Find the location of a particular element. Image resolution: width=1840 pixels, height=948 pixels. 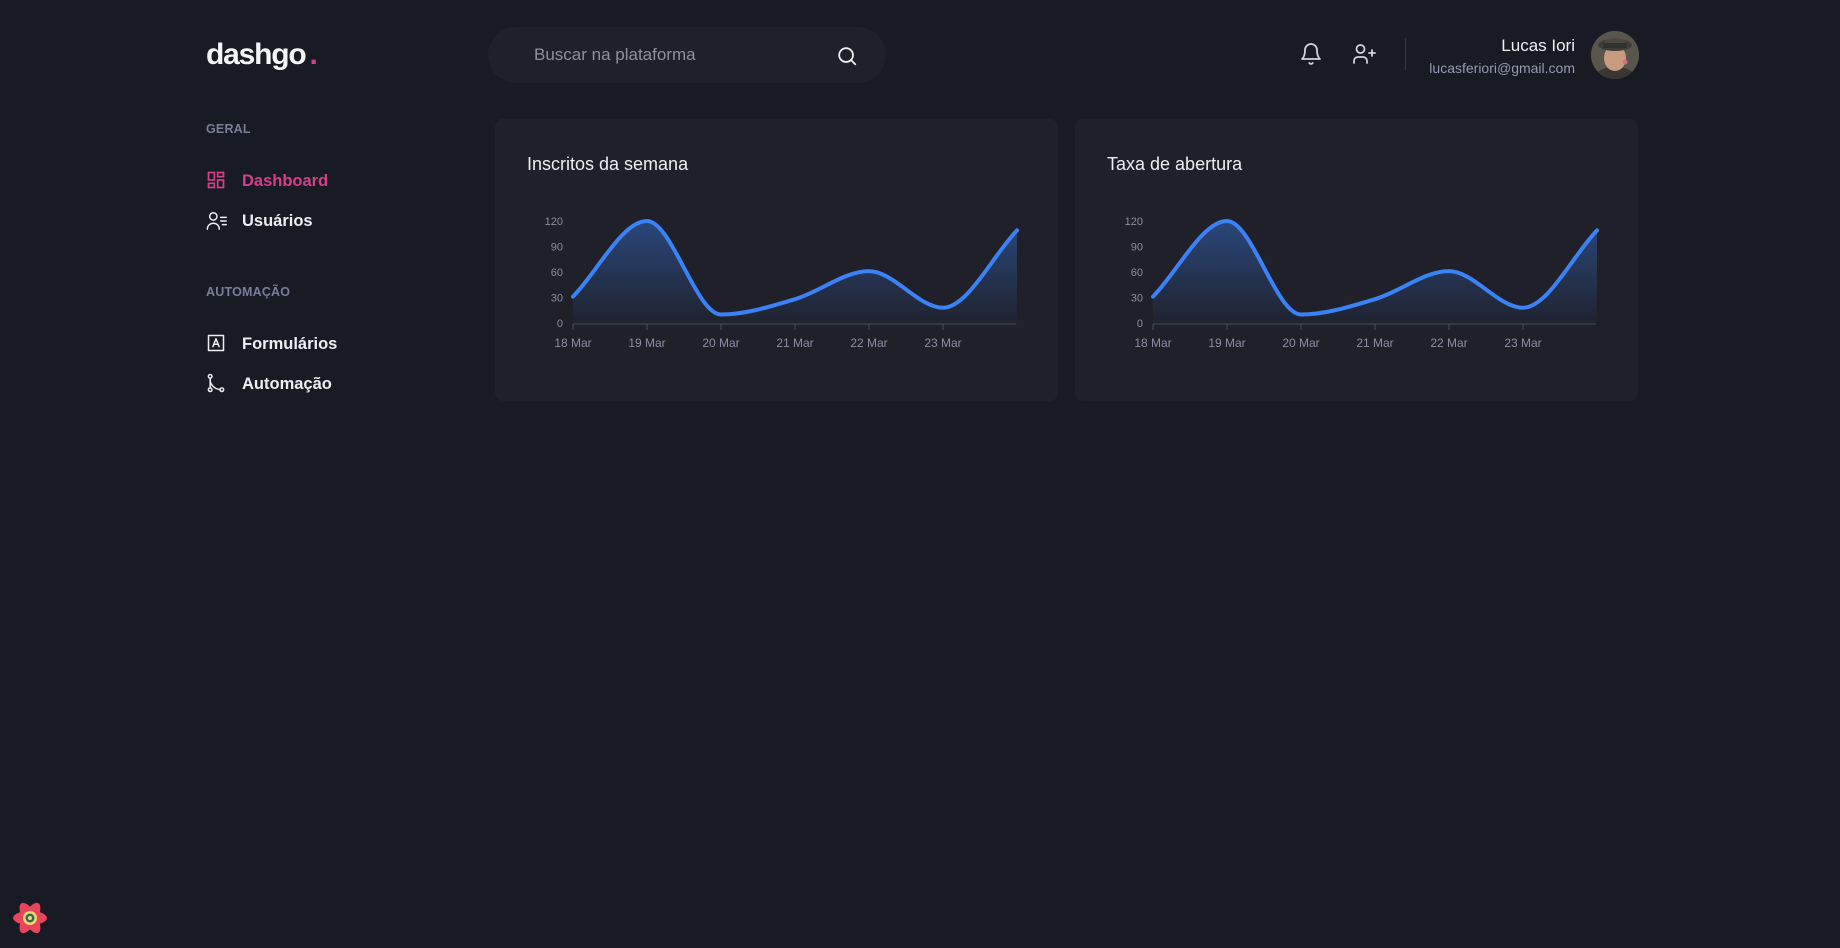

sidebar-item-formularios: Formulários is located at coordinates (271, 344).